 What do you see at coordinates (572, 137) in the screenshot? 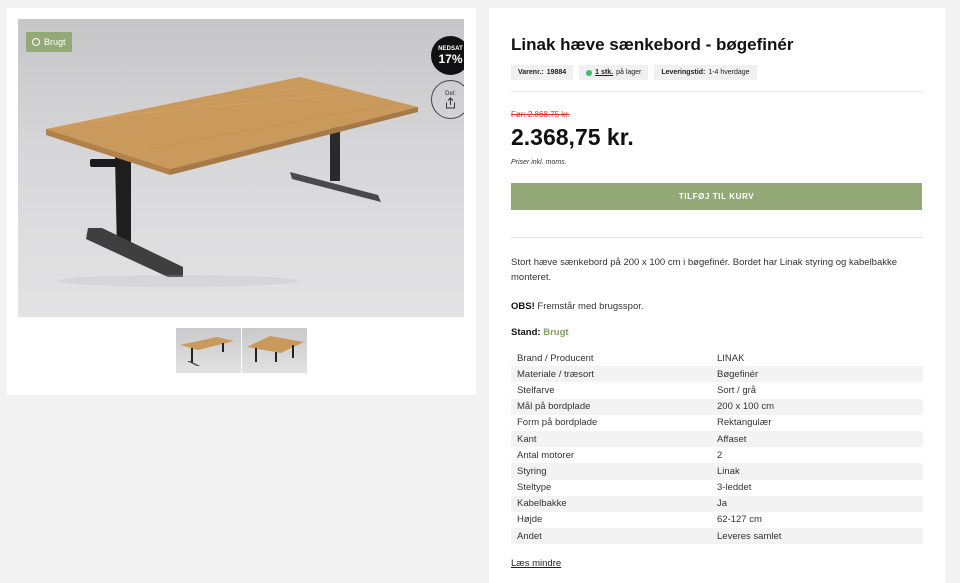
I see `current-price: 2.368,75 kr.` at bounding box center [572, 137].